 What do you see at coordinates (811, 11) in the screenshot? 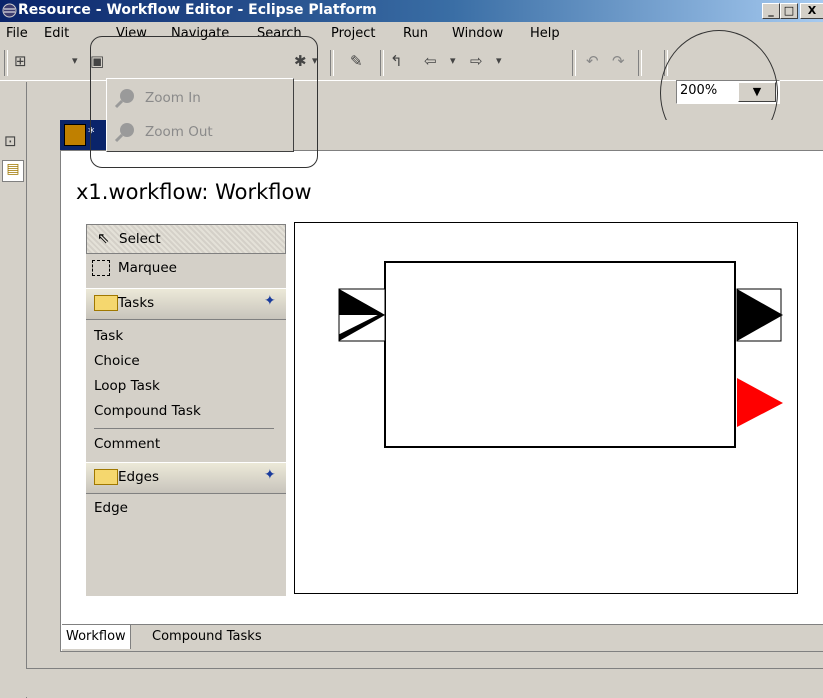
I see `close-button: X` at bounding box center [811, 11].